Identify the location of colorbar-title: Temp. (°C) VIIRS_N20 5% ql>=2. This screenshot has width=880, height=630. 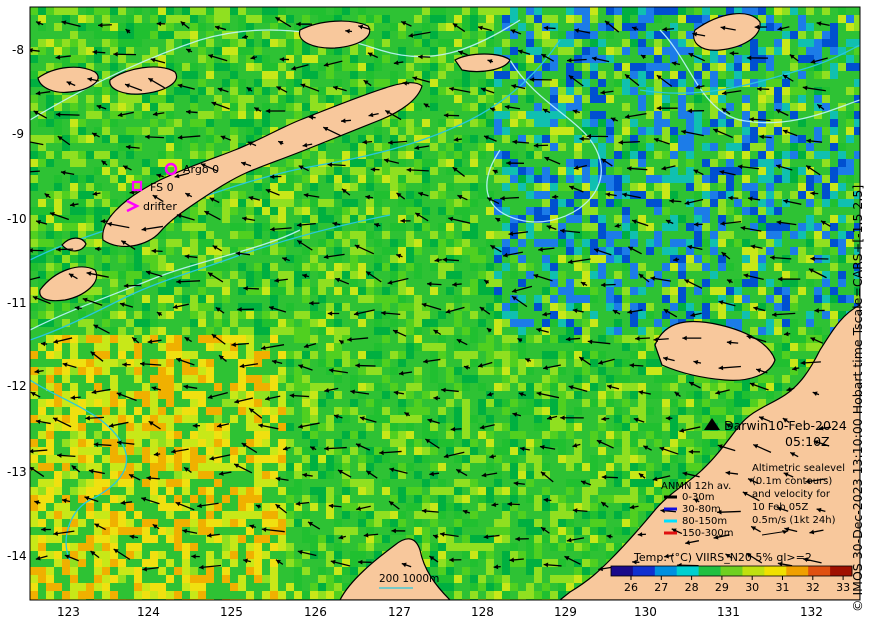
(722, 557).